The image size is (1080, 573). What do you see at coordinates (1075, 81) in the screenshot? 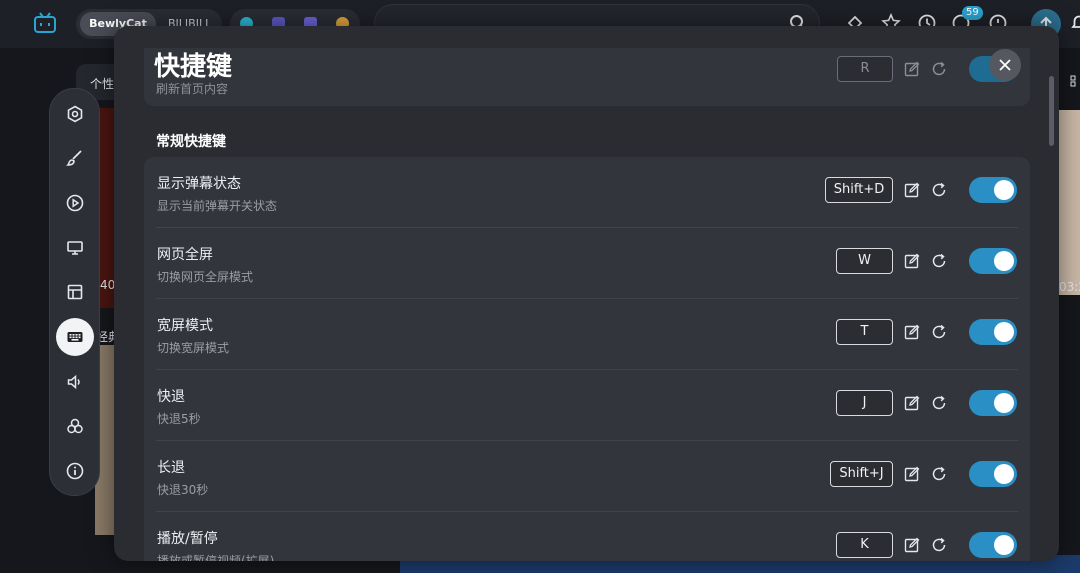
I see `grid-view-icon` at bounding box center [1075, 81].